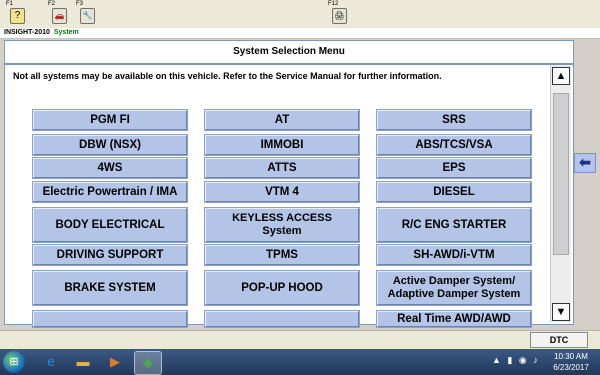 The width and height of the screenshot is (600, 375). I want to click on f12-print-button: F12 🖨, so click(337, 12).